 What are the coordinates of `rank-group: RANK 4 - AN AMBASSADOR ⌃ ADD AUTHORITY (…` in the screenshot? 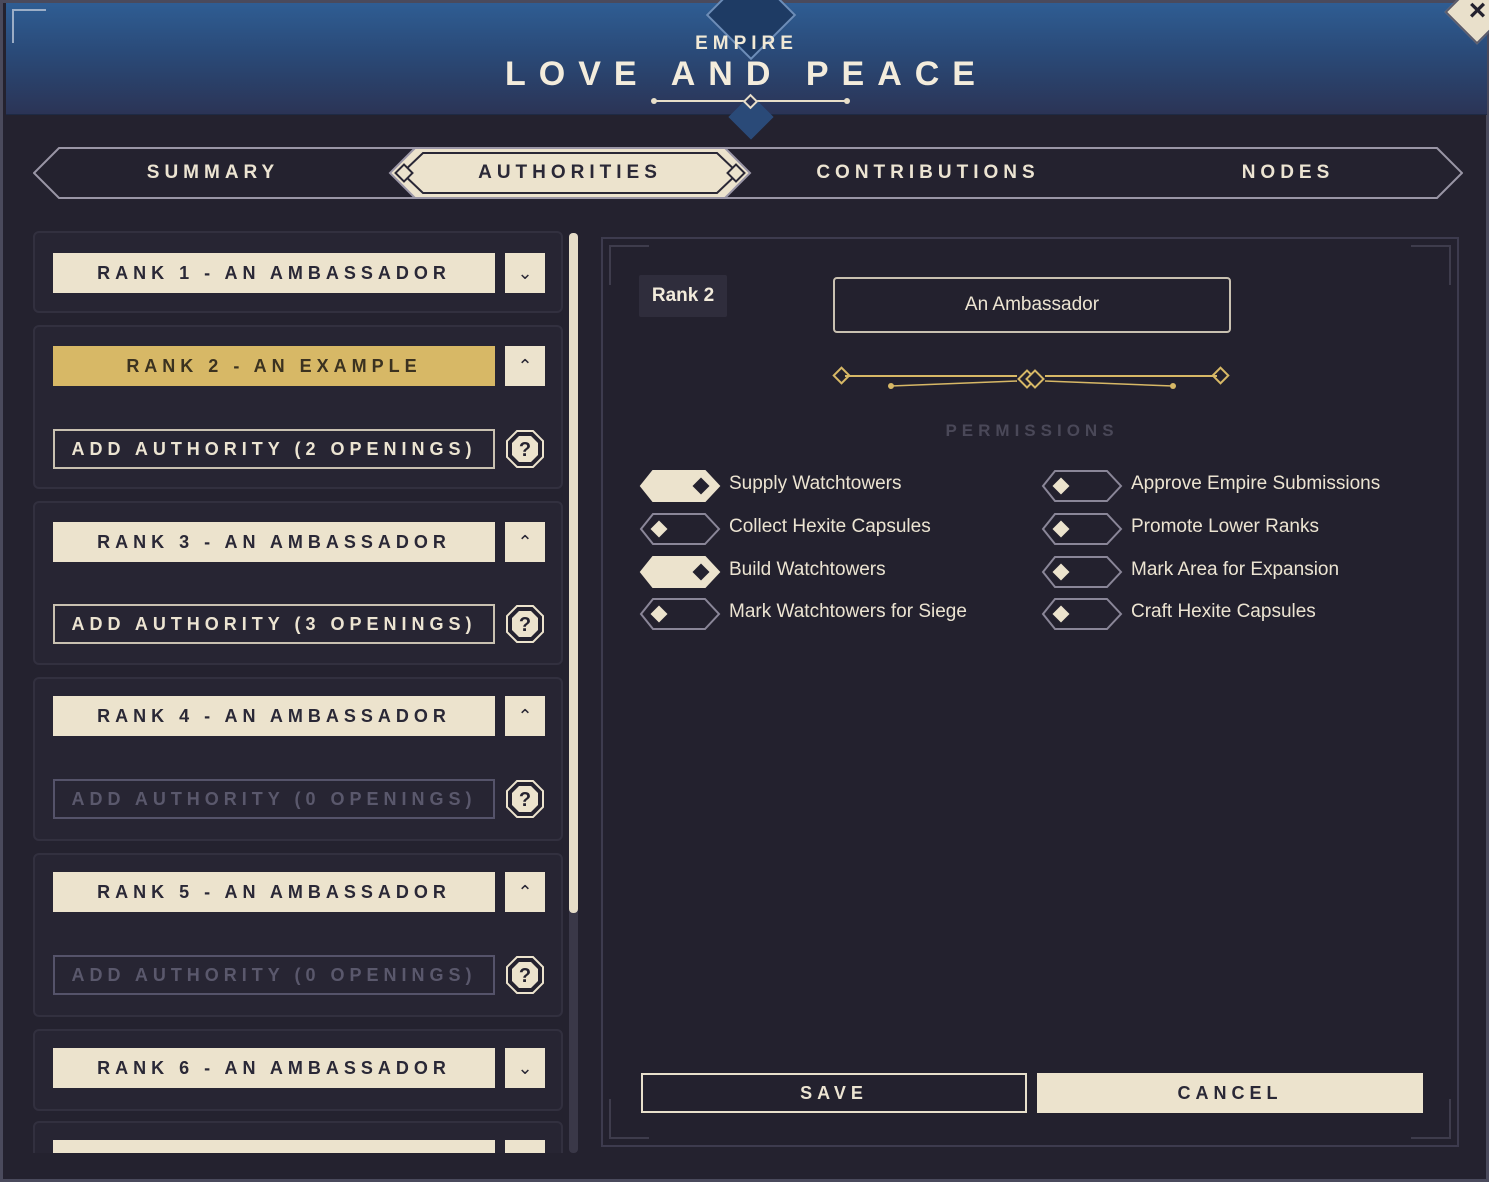 It's located at (298, 759).